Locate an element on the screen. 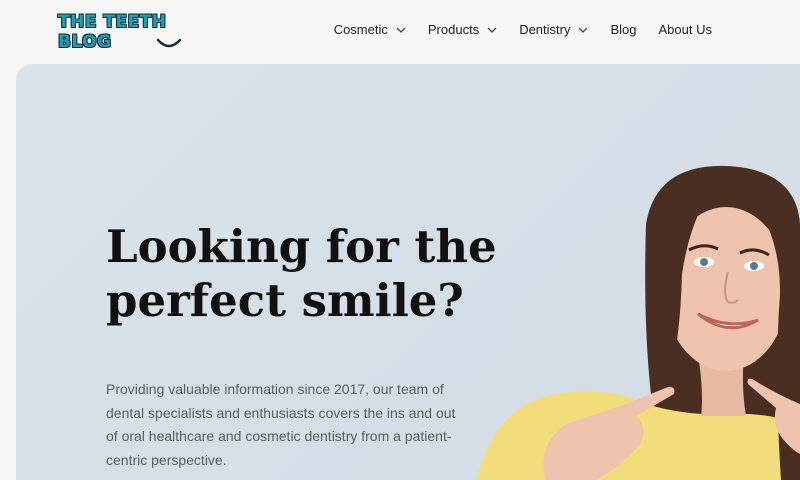 Image resolution: width=800 pixels, height=480 pixels. nav-item-label: About Us is located at coordinates (685, 29).